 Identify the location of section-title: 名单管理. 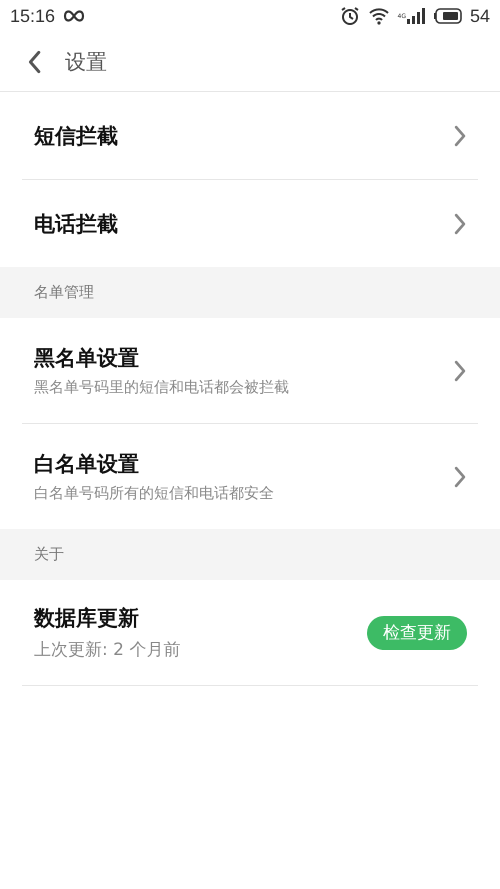
(64, 292).